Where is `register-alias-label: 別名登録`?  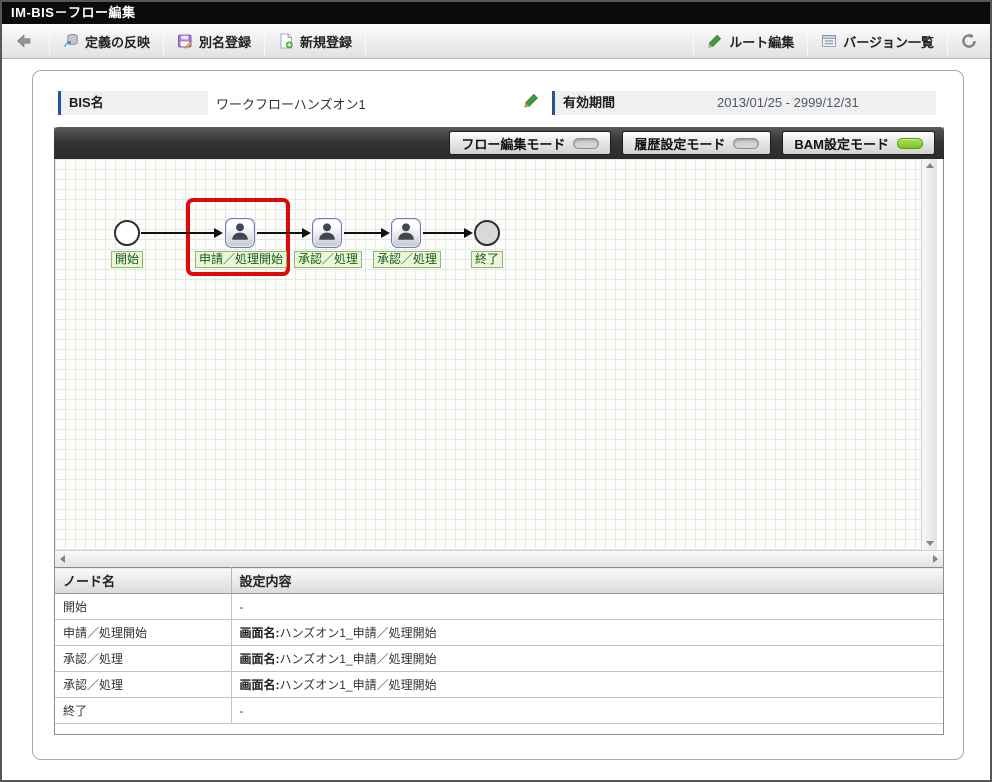 register-alias-label: 別名登録 is located at coordinates (225, 42).